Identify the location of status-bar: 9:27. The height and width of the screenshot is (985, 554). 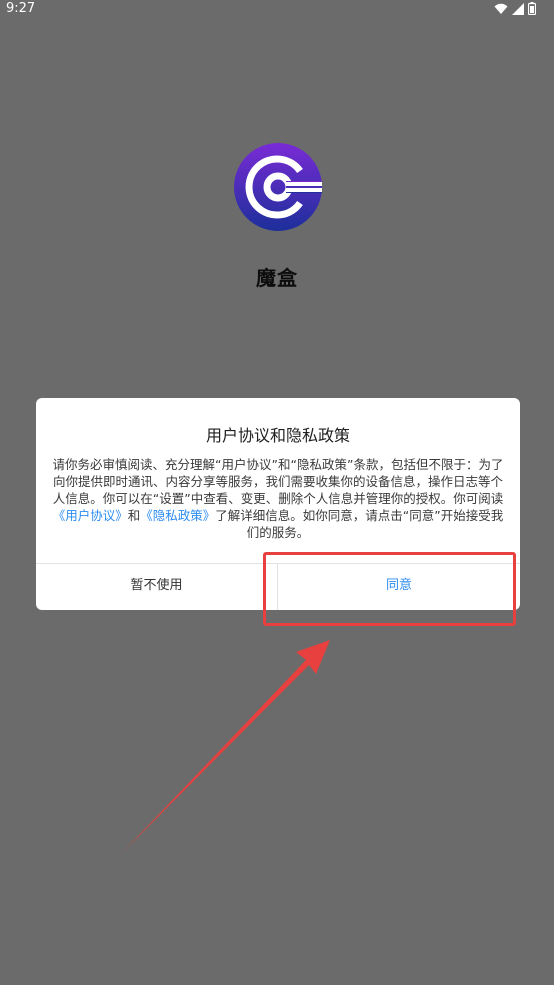
(277, 9).